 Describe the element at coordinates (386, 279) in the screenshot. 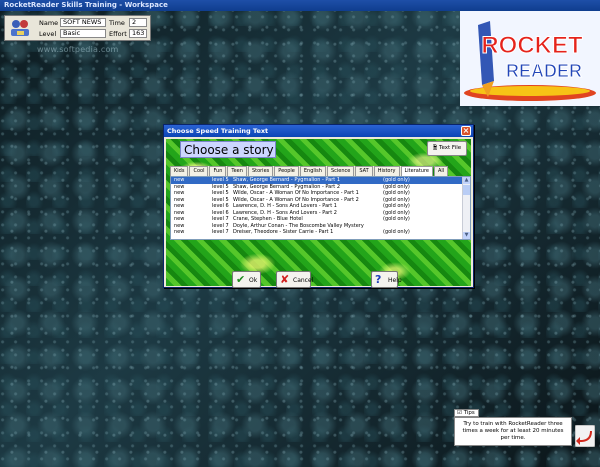

I see `help-button: ? Help` at that location.